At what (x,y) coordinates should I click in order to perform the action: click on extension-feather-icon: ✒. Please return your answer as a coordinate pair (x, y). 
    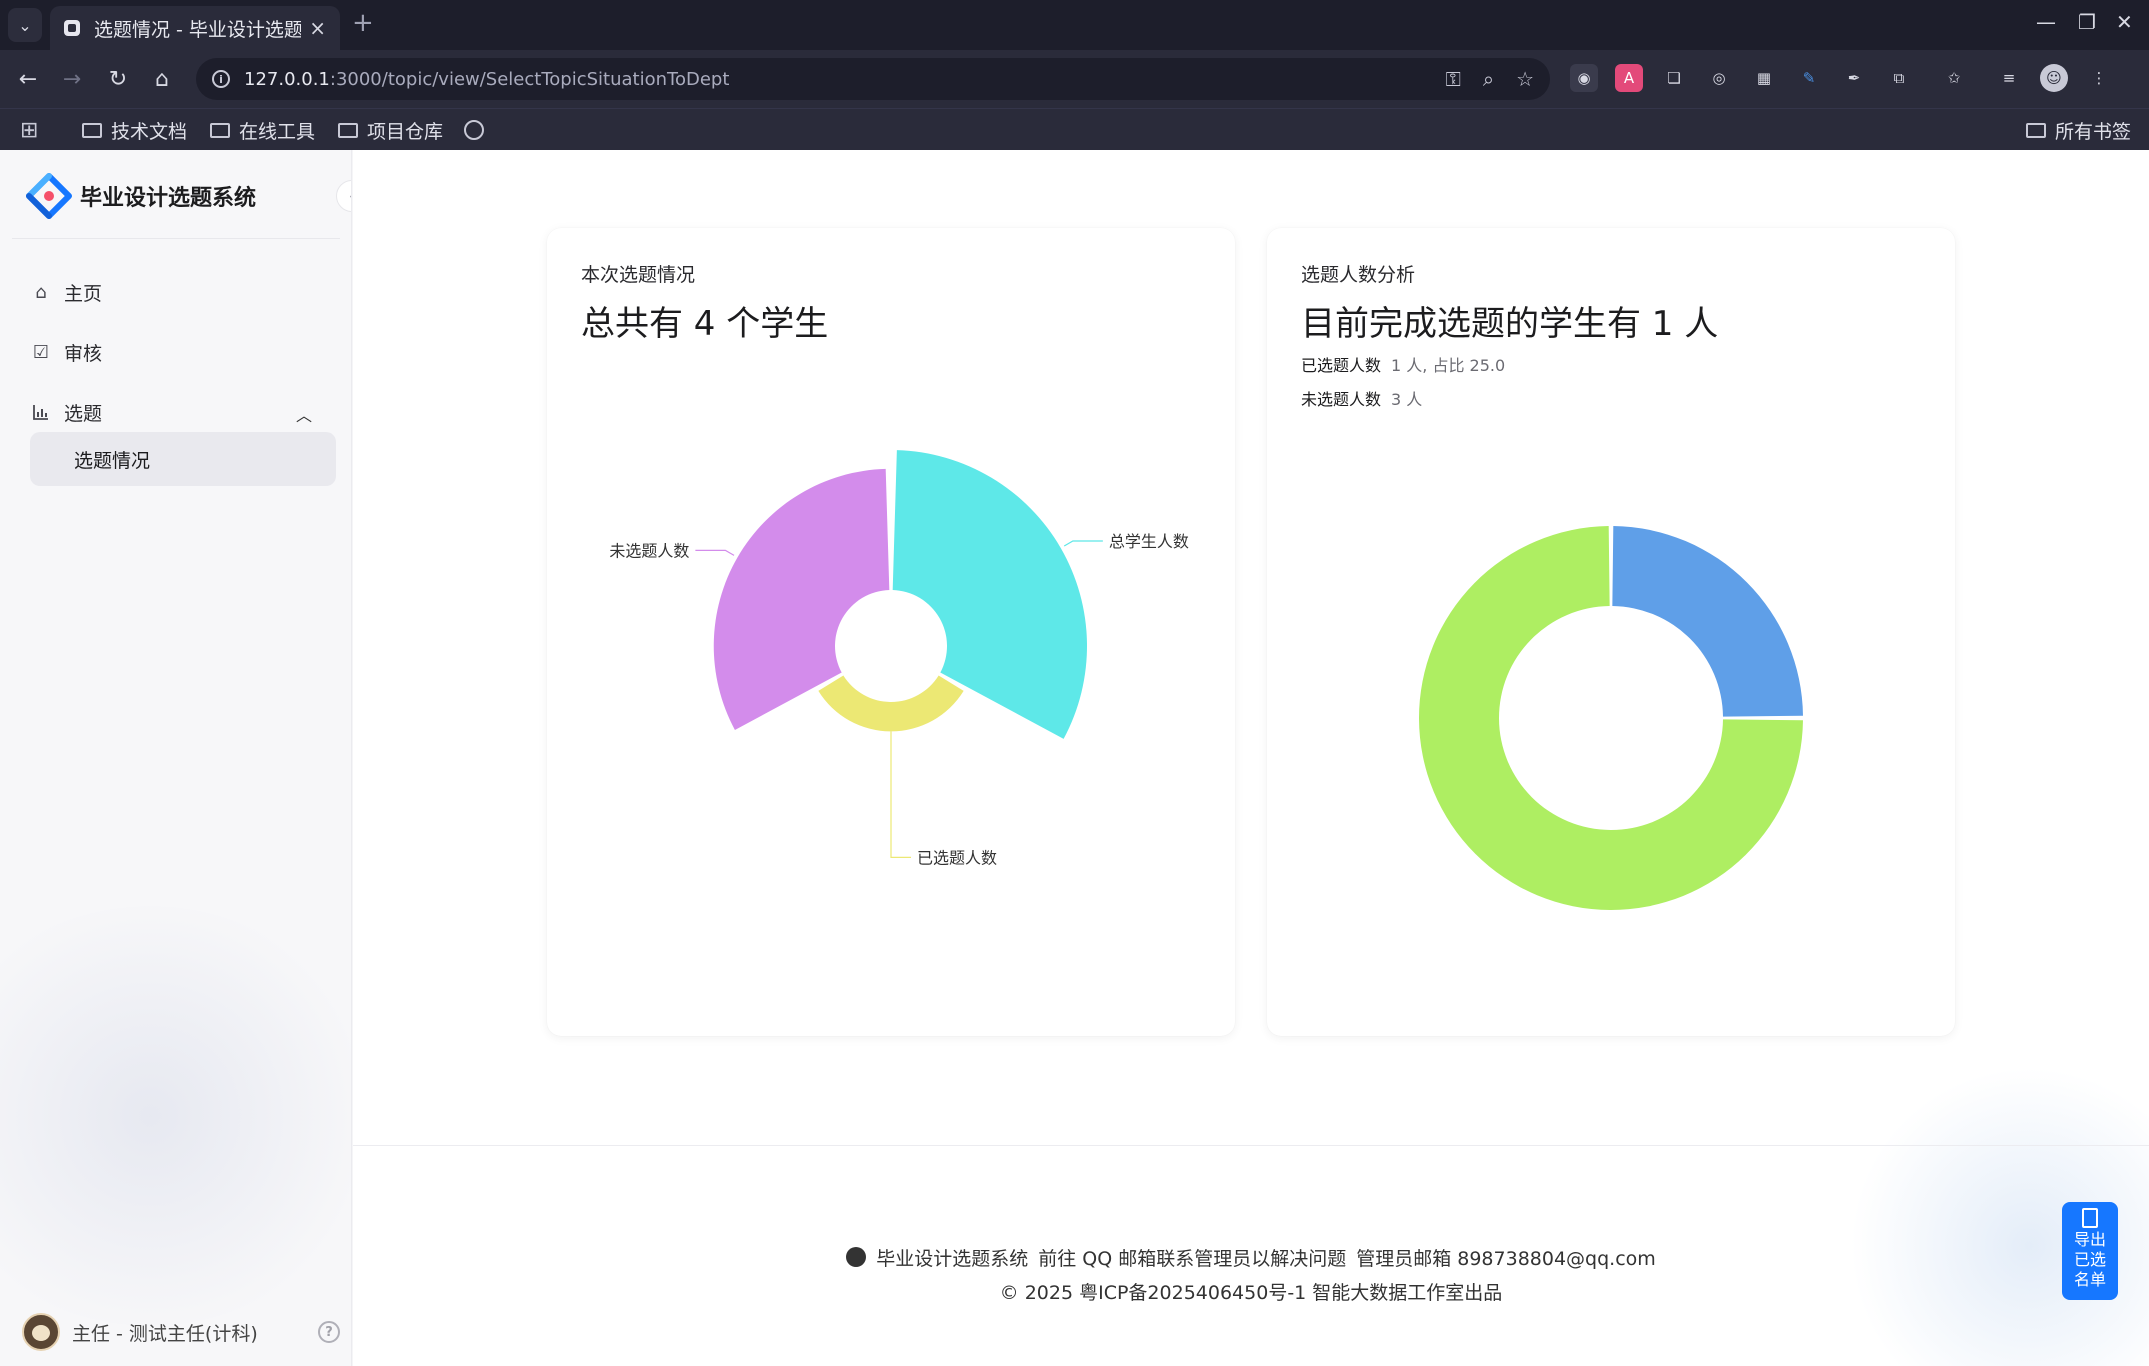
    Looking at the image, I should click on (1854, 78).